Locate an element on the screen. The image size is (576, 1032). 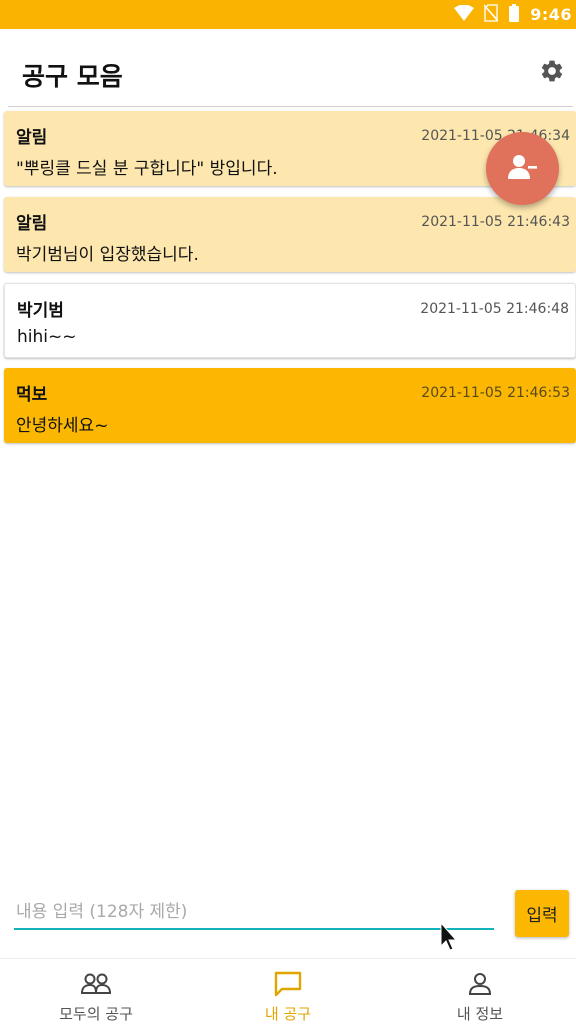
nav-item-all-groups: 모두의 공구 is located at coordinates (96, 995).